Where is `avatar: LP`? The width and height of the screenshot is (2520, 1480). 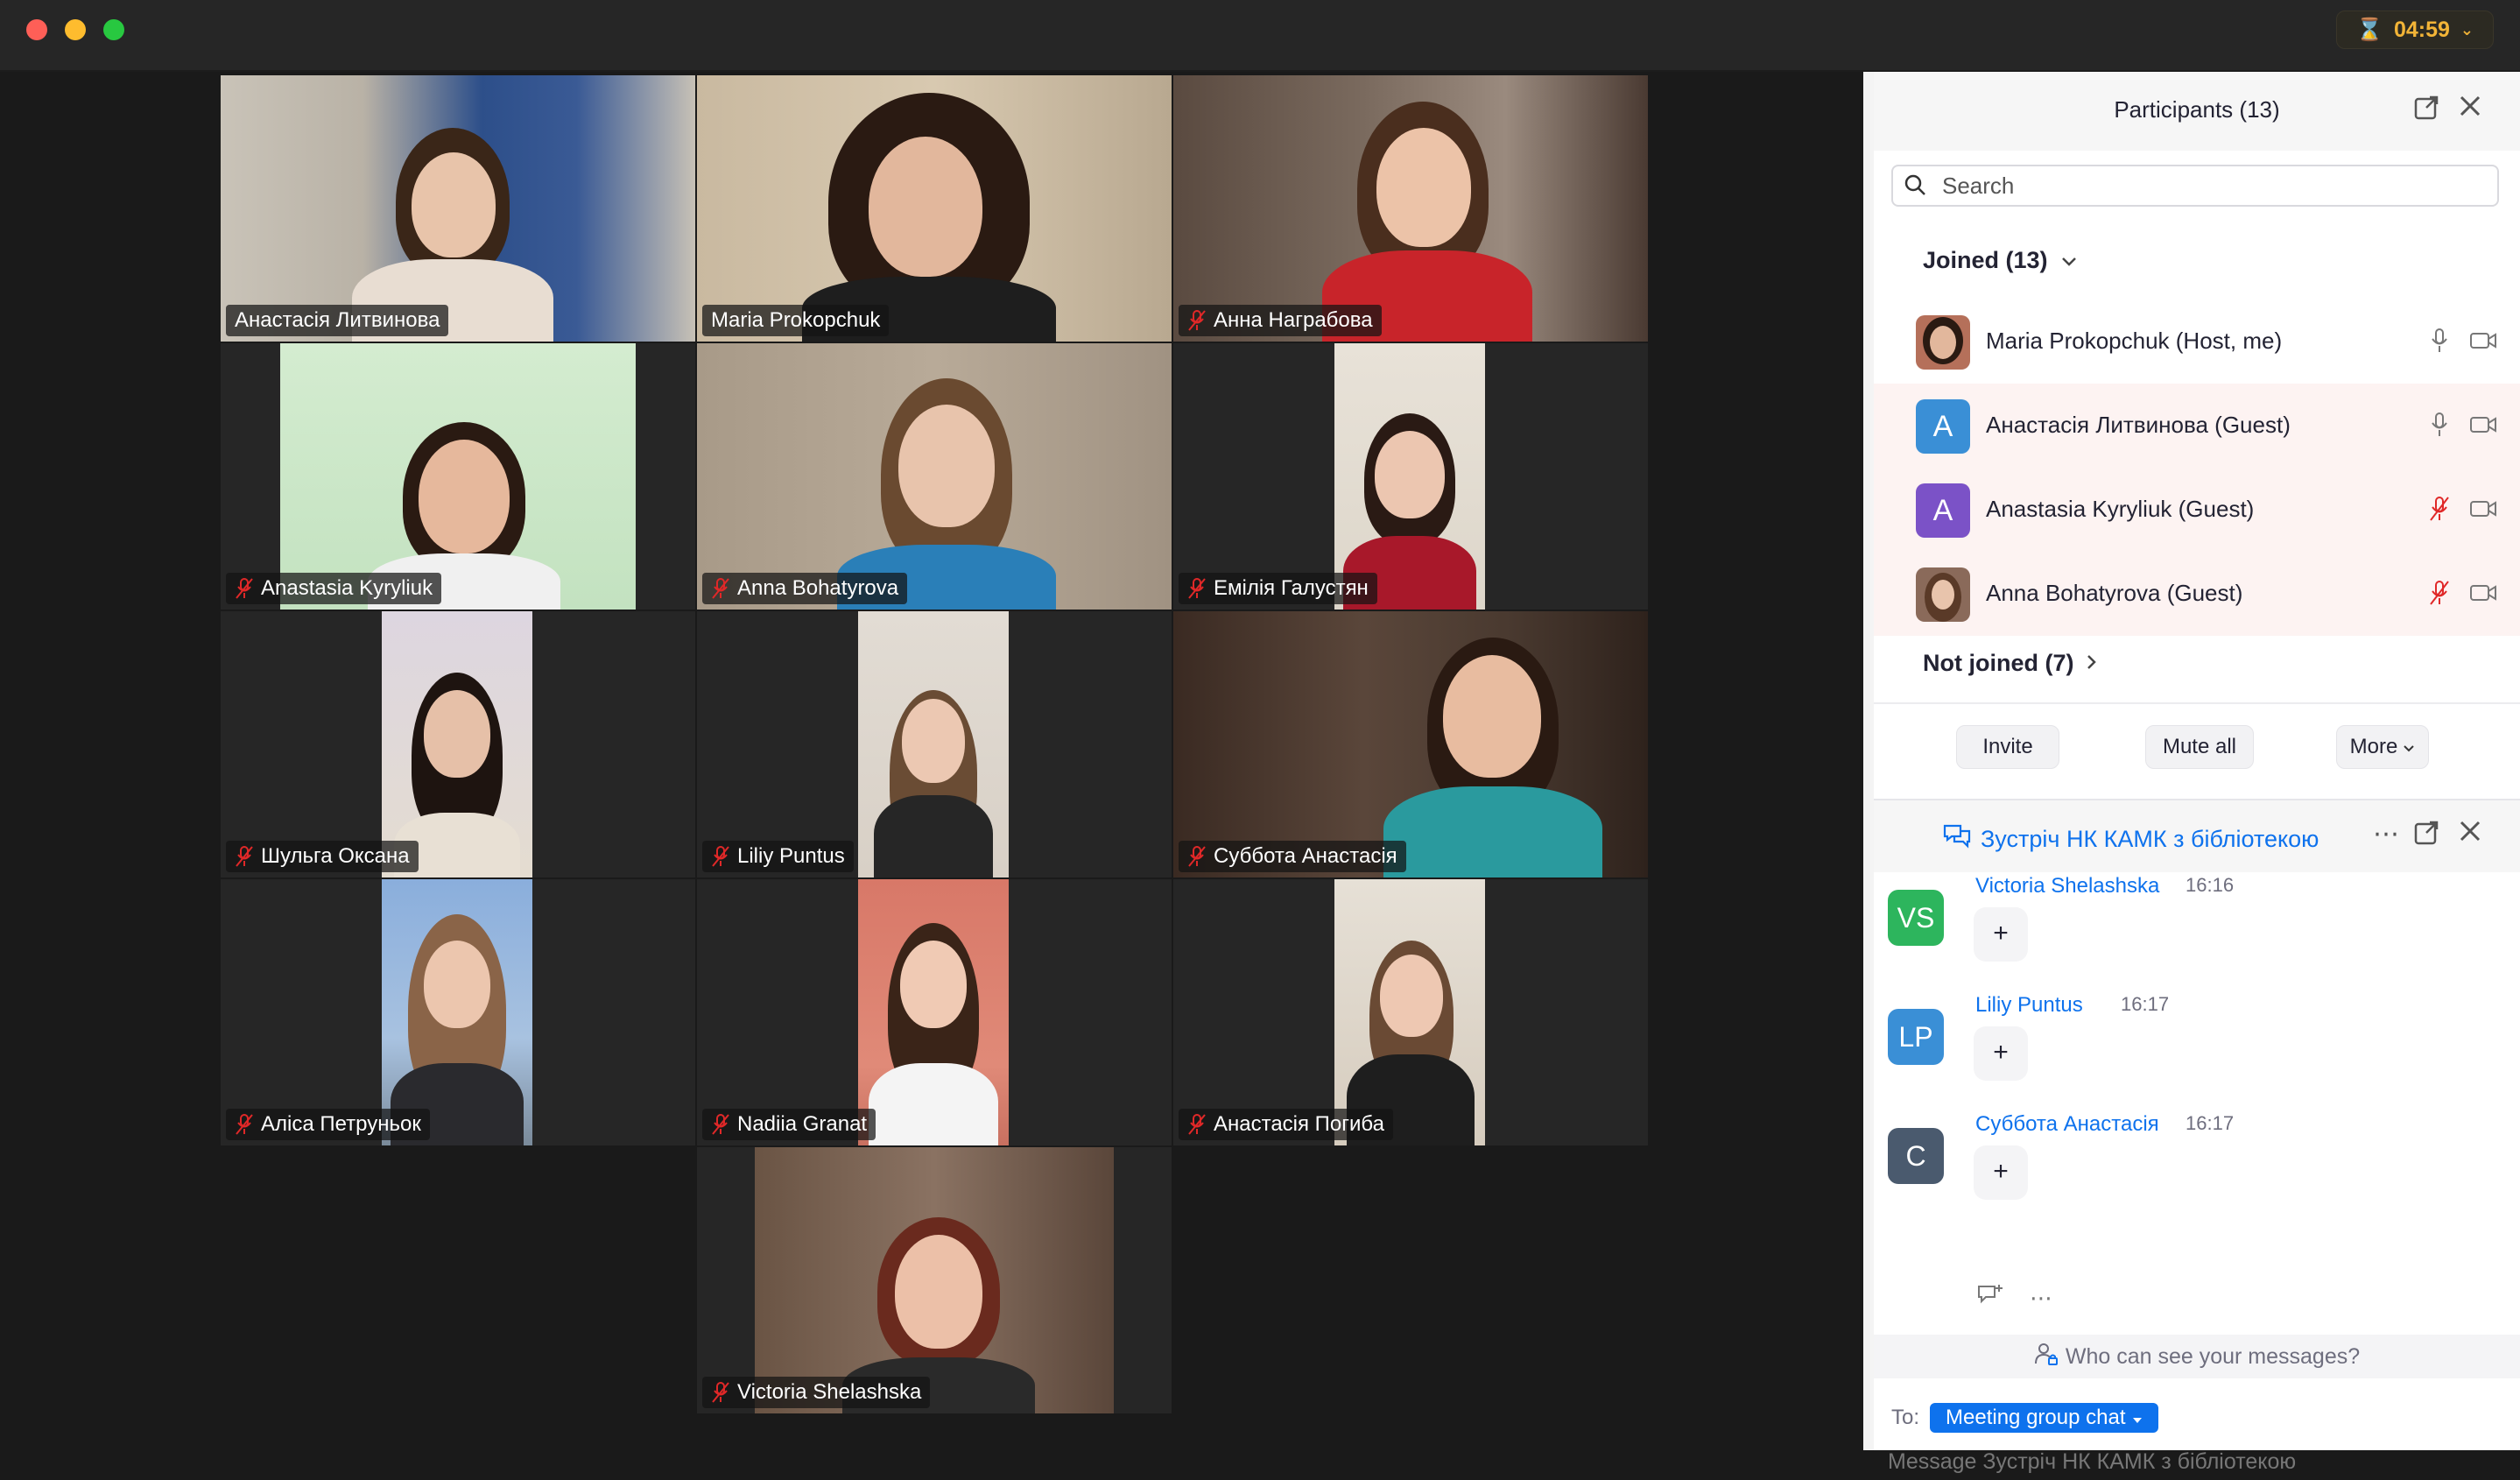
avatar: LP is located at coordinates (1916, 1037).